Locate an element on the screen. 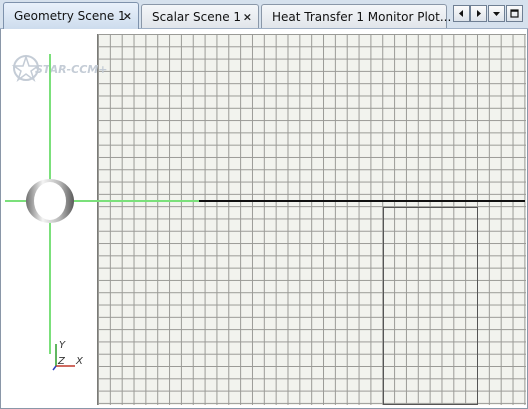 The height and width of the screenshot is (409, 528). axis-label-y: Y is located at coordinates (62, 345).